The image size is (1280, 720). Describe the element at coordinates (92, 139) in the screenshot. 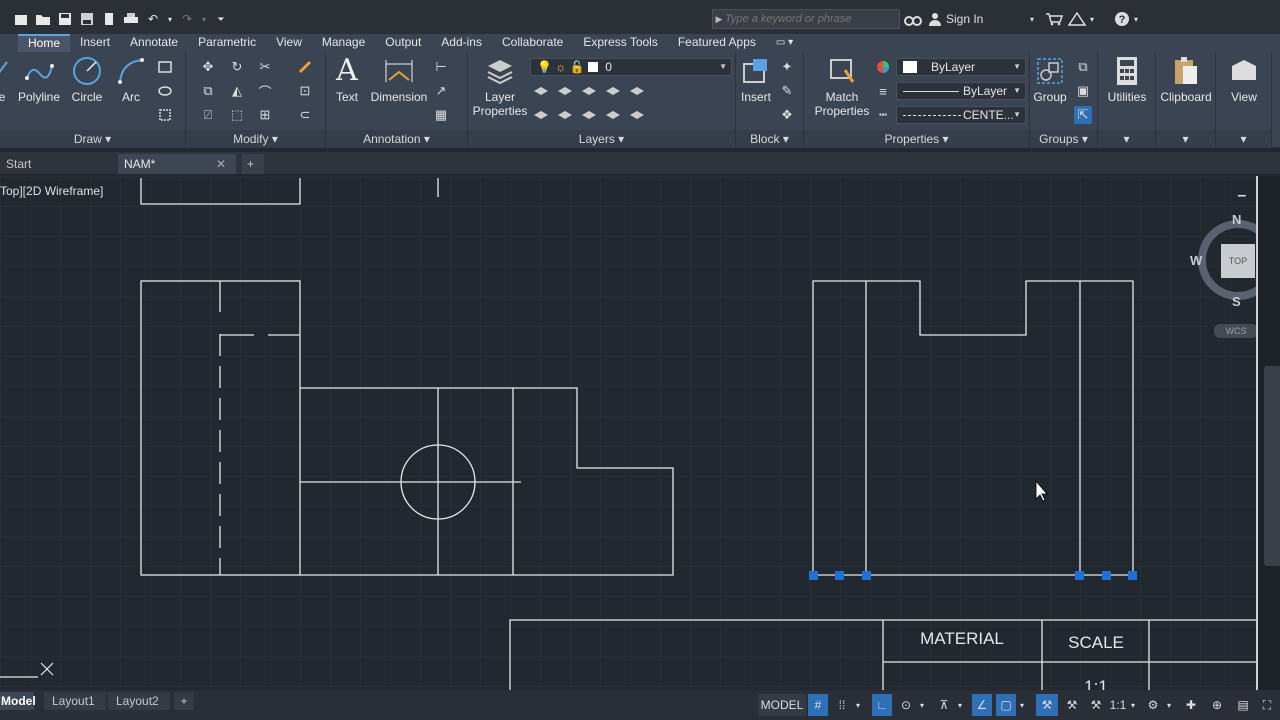

I see `draw-panel-title: Draw ▾` at that location.